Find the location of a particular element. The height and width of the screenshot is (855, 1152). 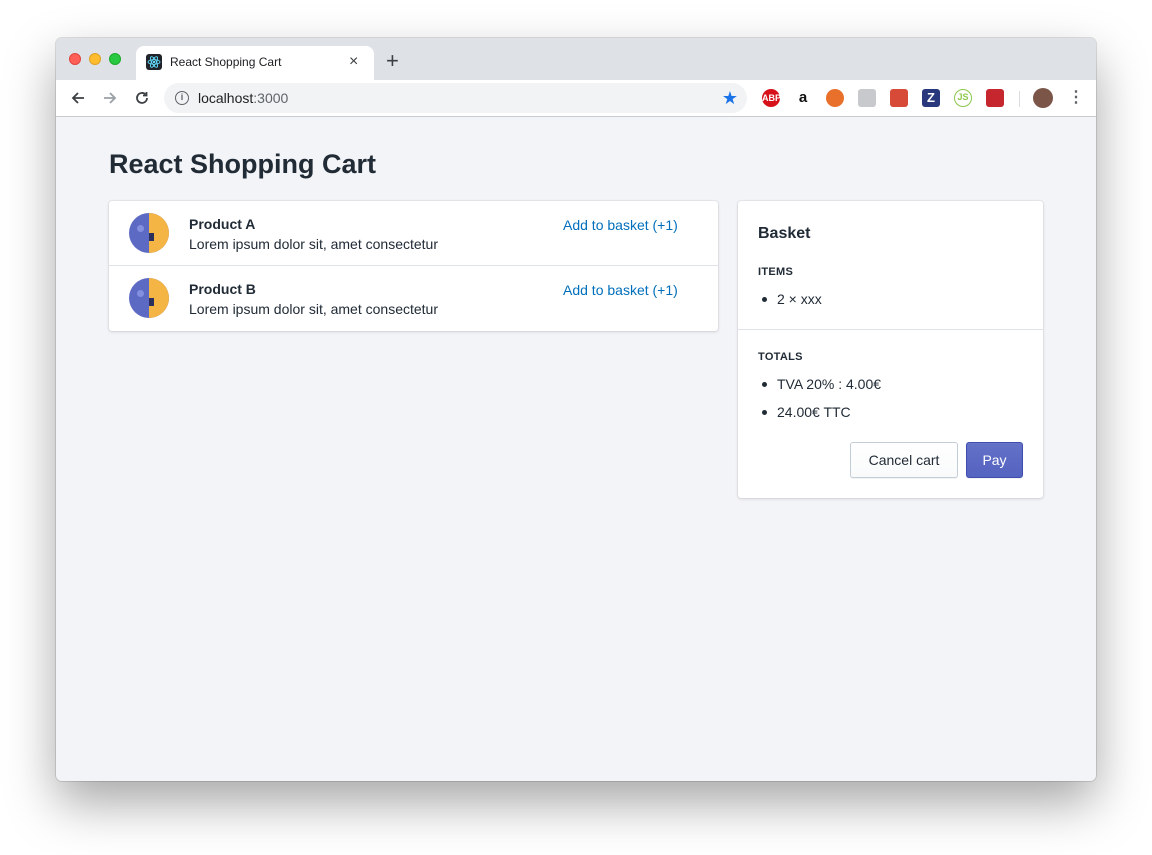

zotero-icon: Z is located at coordinates (931, 98).